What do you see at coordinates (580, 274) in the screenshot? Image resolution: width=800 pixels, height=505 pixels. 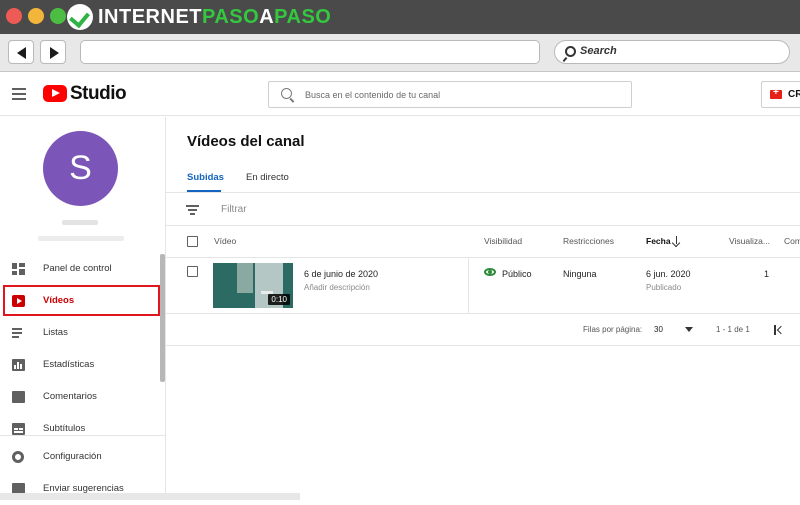 I see `restrictions-value: Ninguna` at bounding box center [580, 274].